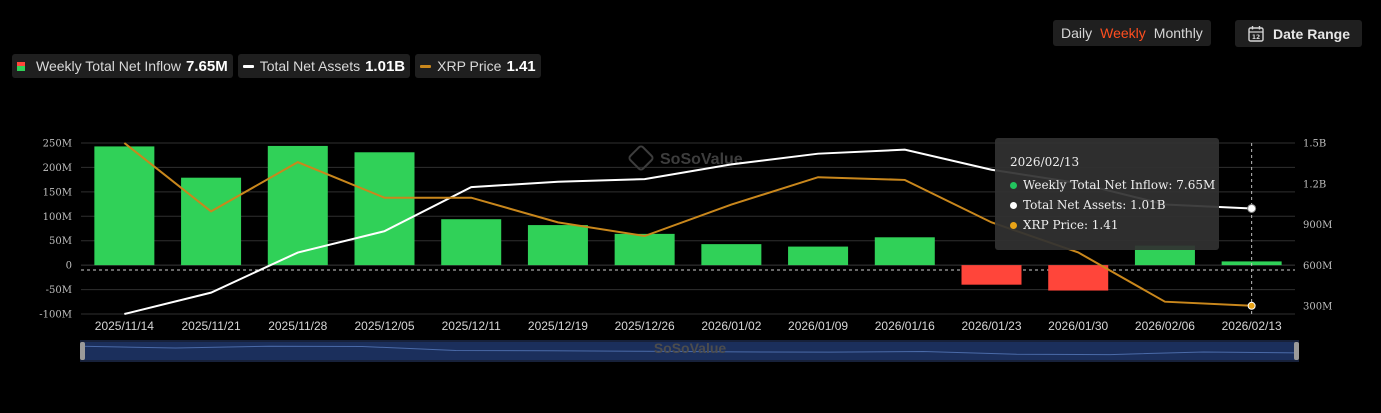  What do you see at coordinates (818, 326) in the screenshot?
I see `x-axis-tick: 2026/01/09` at bounding box center [818, 326].